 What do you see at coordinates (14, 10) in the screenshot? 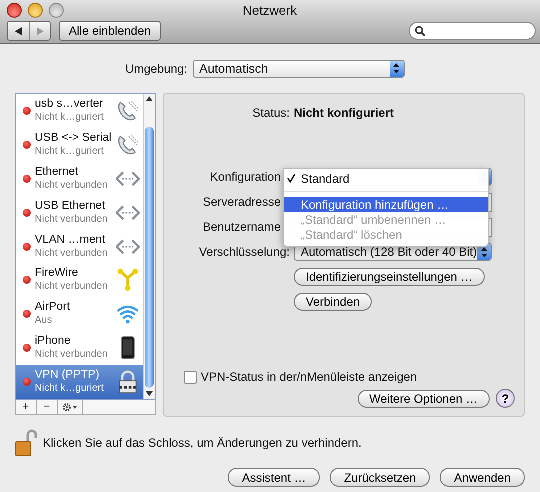
I see `close-window-button` at bounding box center [14, 10].